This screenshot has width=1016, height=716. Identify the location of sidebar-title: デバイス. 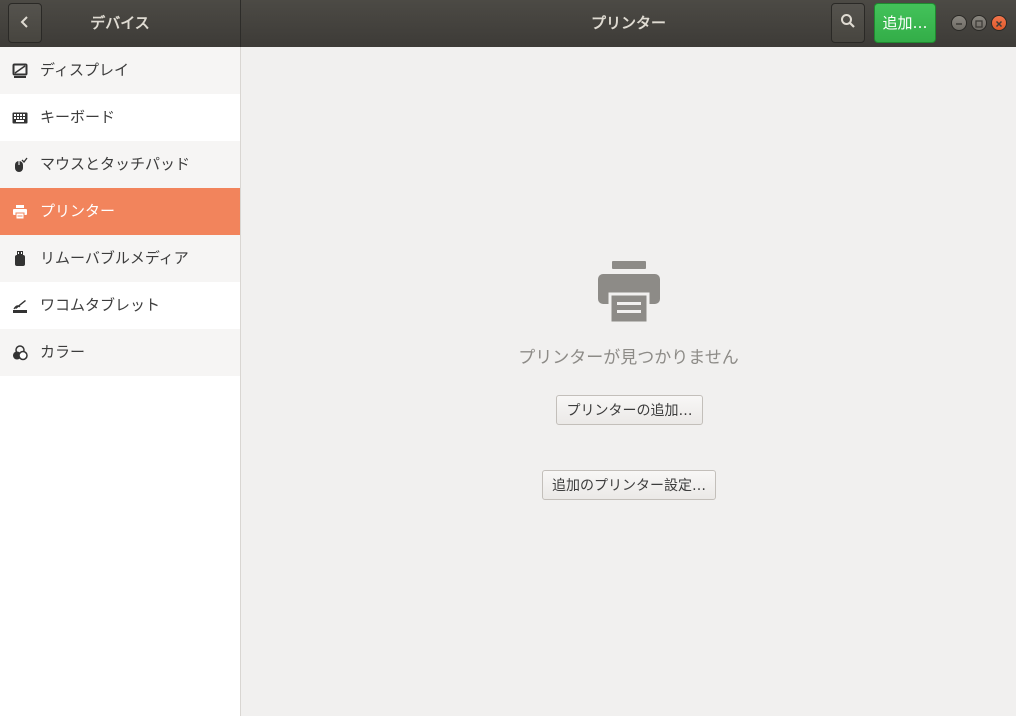
(120, 23).